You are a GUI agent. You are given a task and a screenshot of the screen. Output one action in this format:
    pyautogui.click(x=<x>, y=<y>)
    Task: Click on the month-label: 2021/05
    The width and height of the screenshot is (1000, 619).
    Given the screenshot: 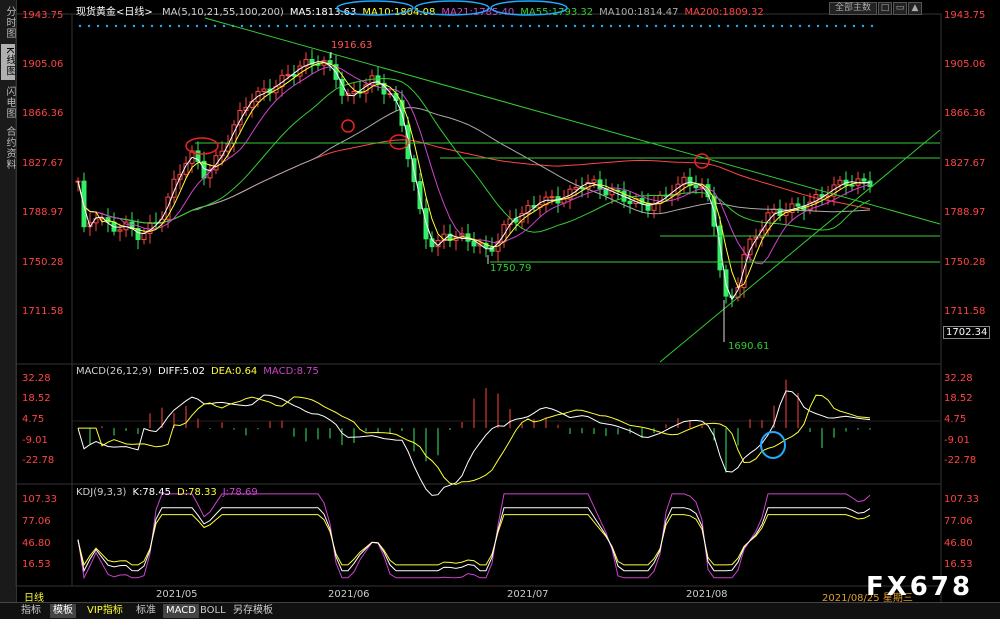 What is the action you would take?
    pyautogui.click(x=177, y=594)
    